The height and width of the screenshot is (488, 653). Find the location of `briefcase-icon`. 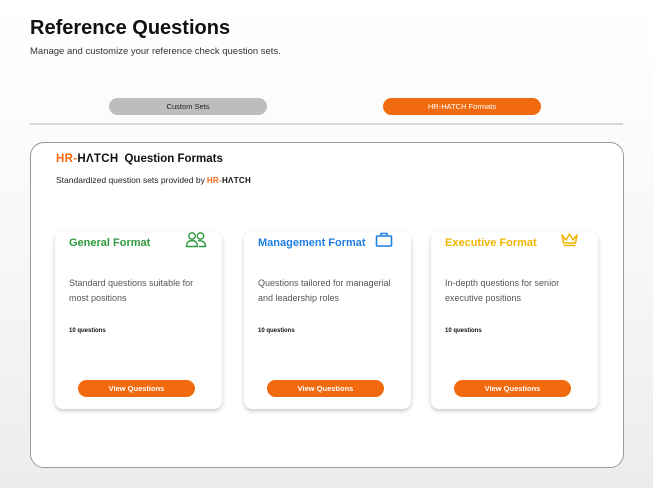

briefcase-icon is located at coordinates (384, 242).